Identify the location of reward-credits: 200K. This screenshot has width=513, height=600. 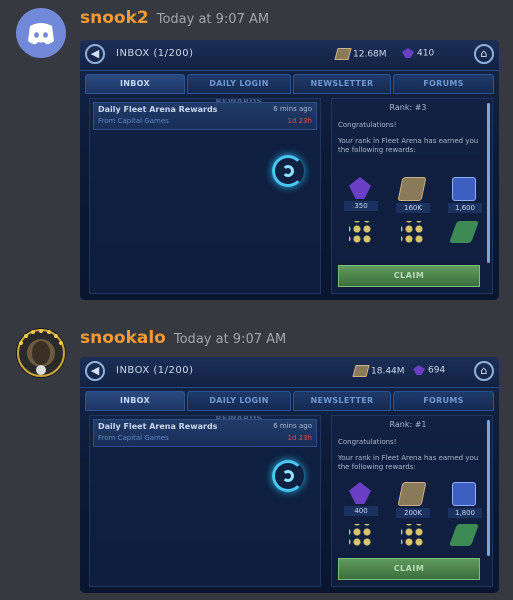
(413, 500).